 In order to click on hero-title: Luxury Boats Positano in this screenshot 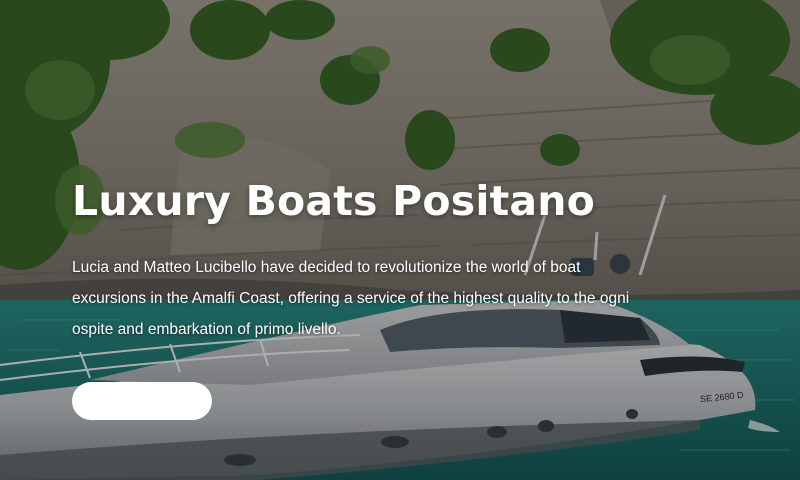, I will do `click(334, 201)`.